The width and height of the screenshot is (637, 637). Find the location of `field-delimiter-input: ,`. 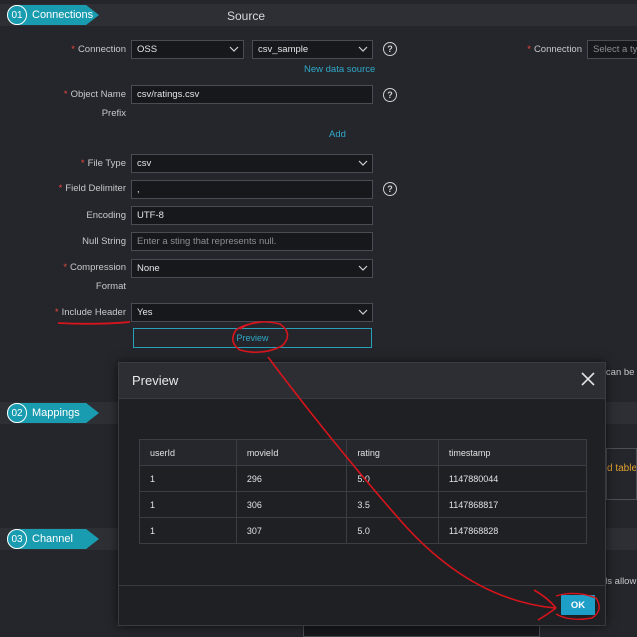

field-delimiter-input: , is located at coordinates (252, 189).